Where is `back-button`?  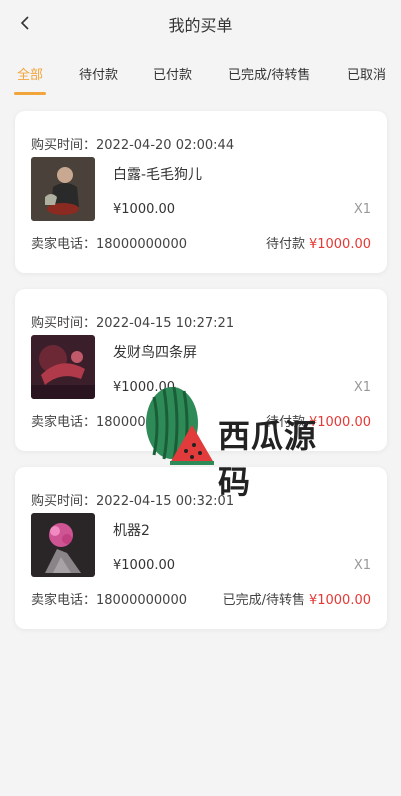 back-button is located at coordinates (25, 23).